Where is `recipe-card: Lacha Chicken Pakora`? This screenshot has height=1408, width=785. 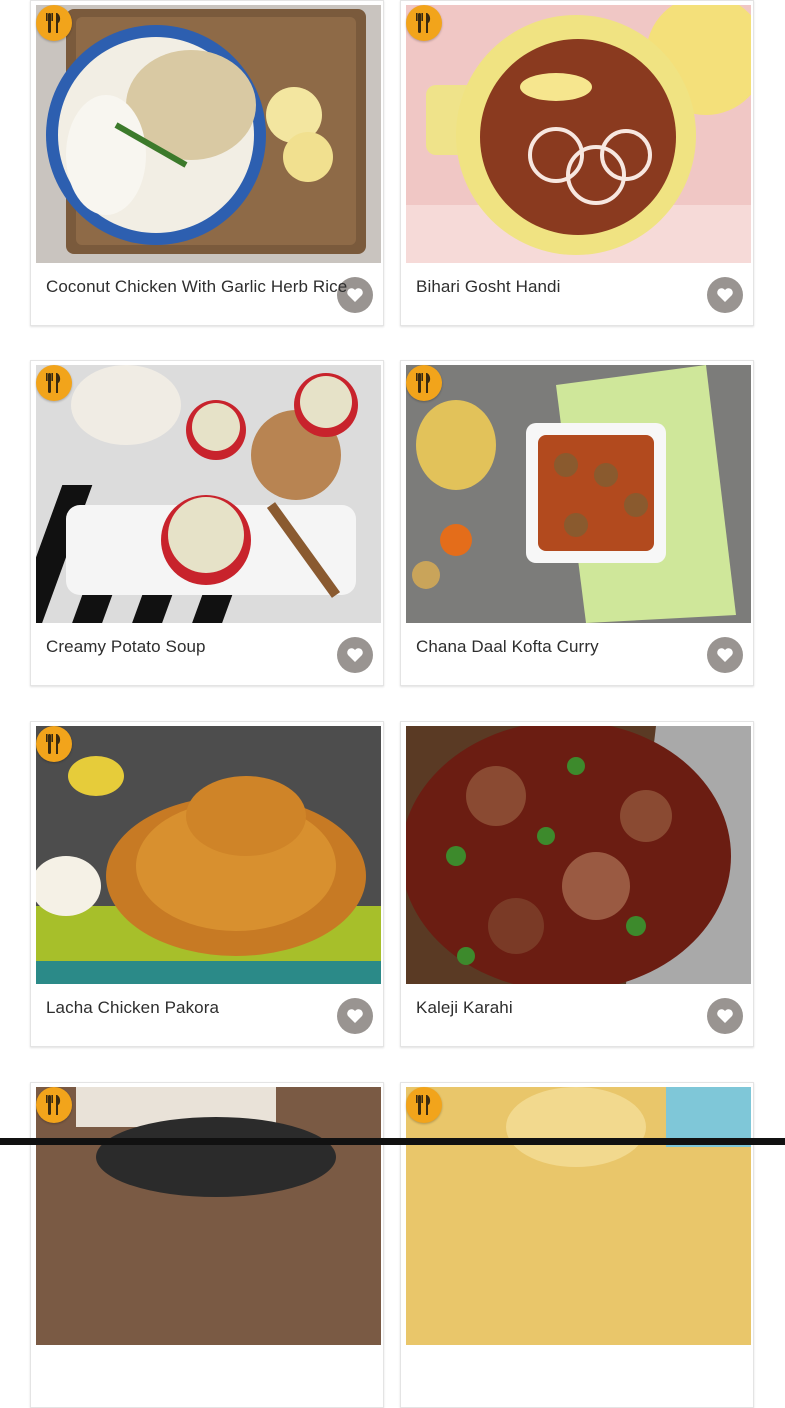 recipe-card: Lacha Chicken Pakora is located at coordinates (207, 884).